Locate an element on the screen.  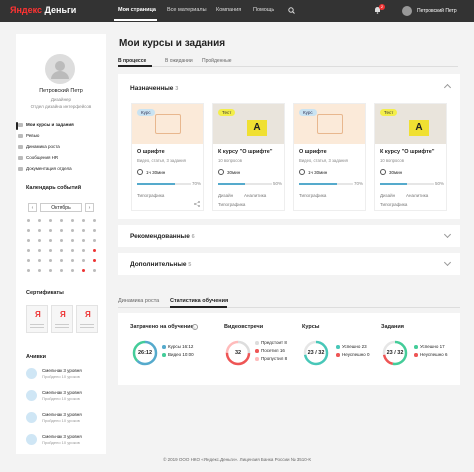
assigned-title: Назначенные 3 is located at coordinates (154, 88).